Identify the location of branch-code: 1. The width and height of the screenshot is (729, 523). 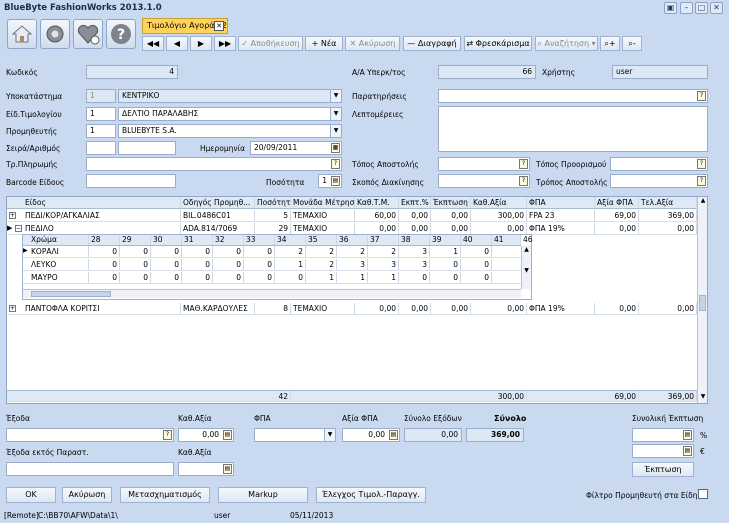
(101, 96).